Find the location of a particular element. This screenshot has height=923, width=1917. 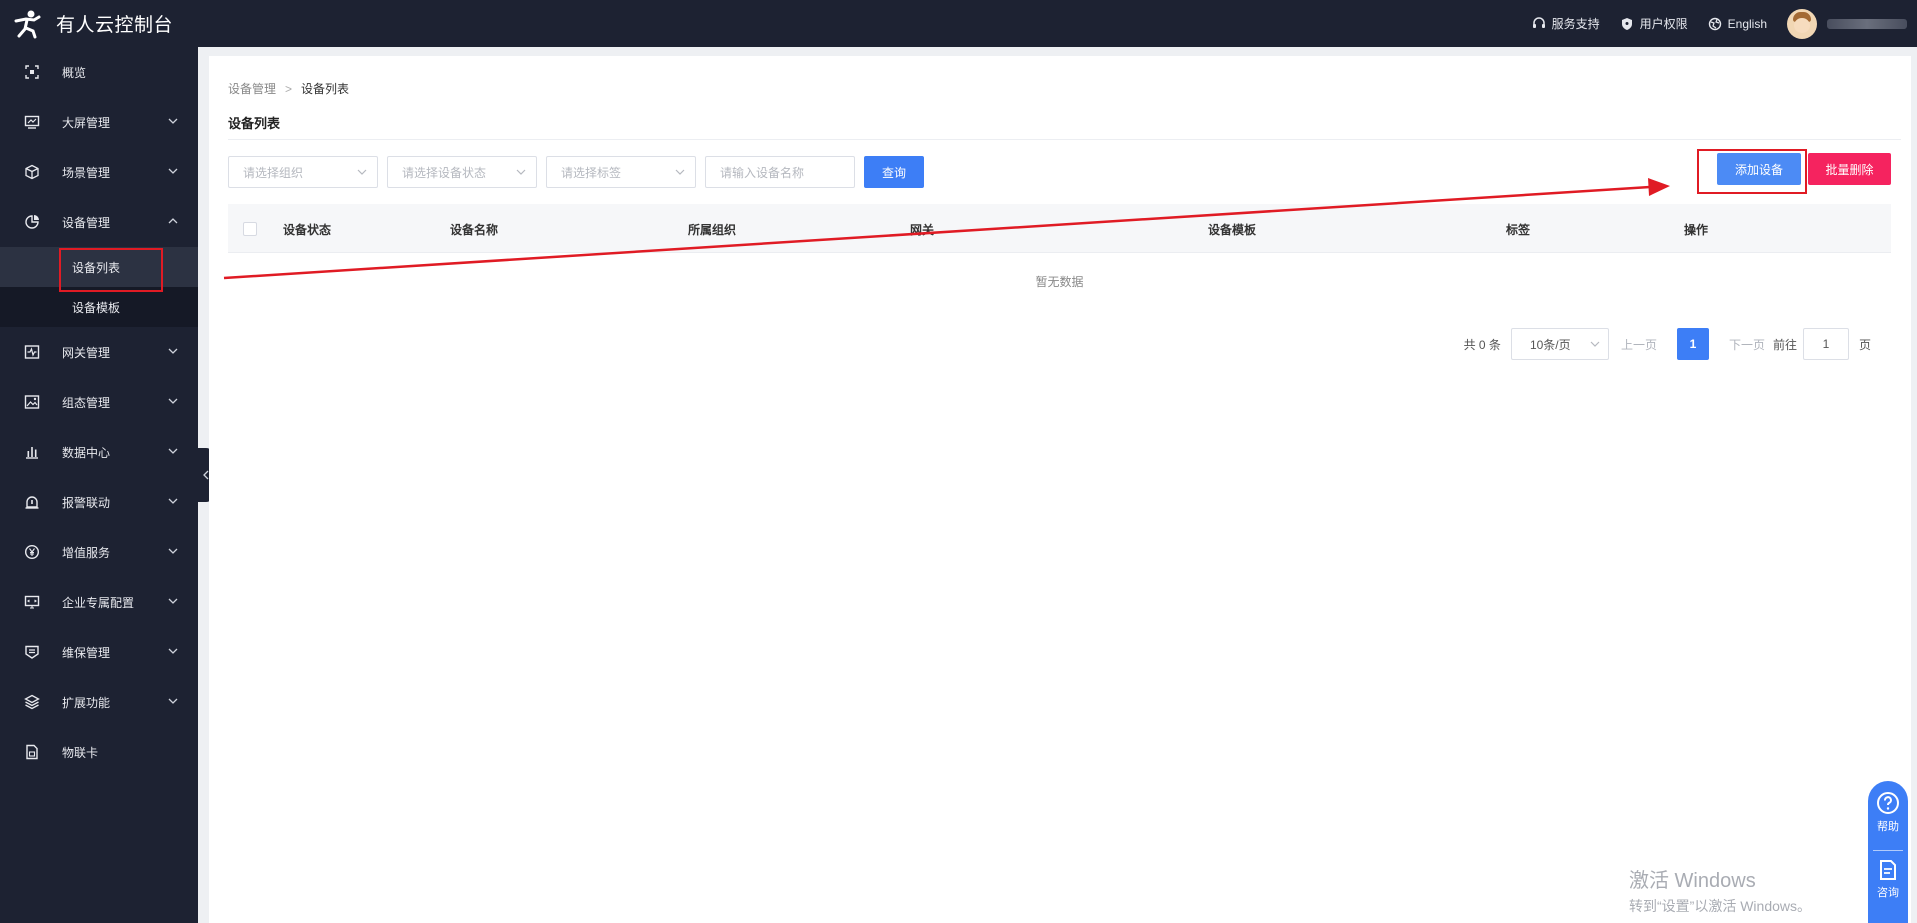

language-switch: English is located at coordinates (1737, 24).